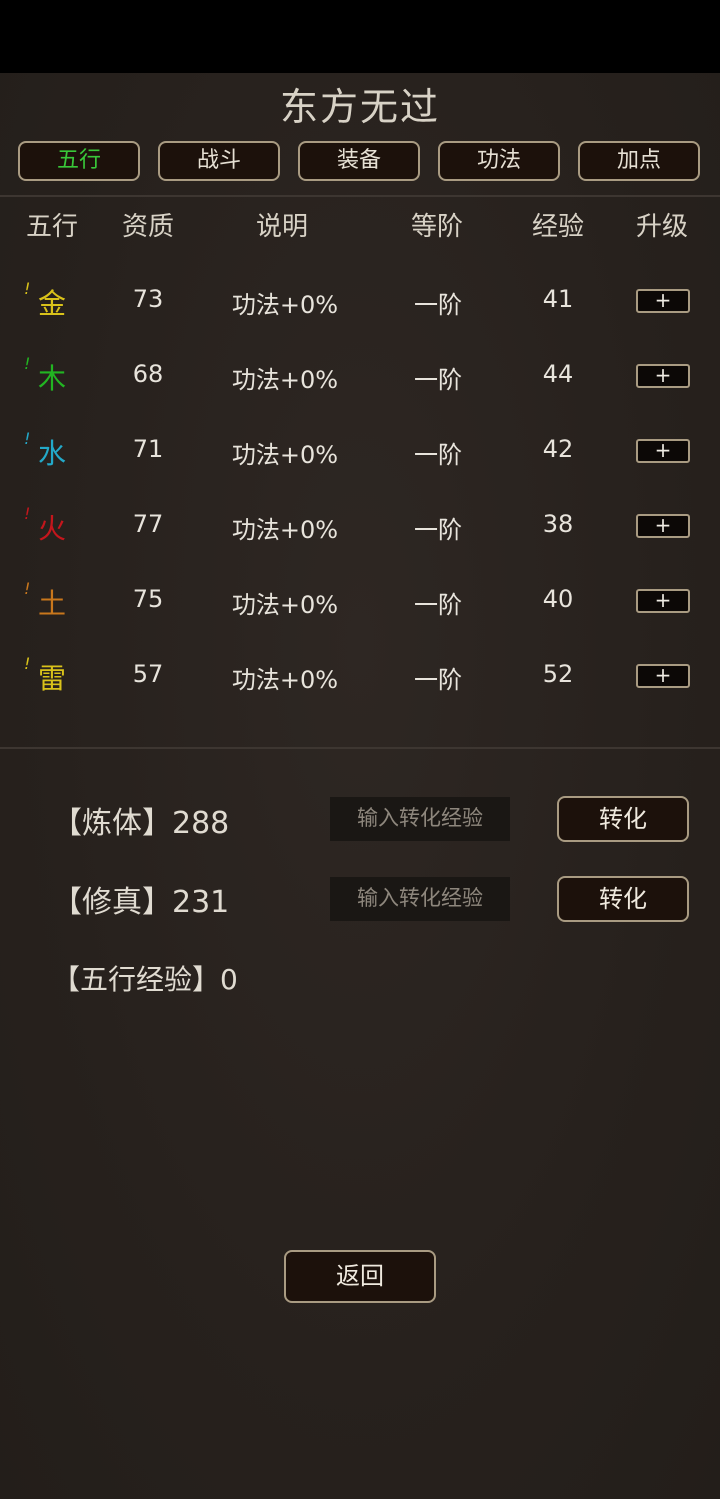  Describe the element at coordinates (499, 161) in the screenshot. I see `tab-skills: 功法` at that location.